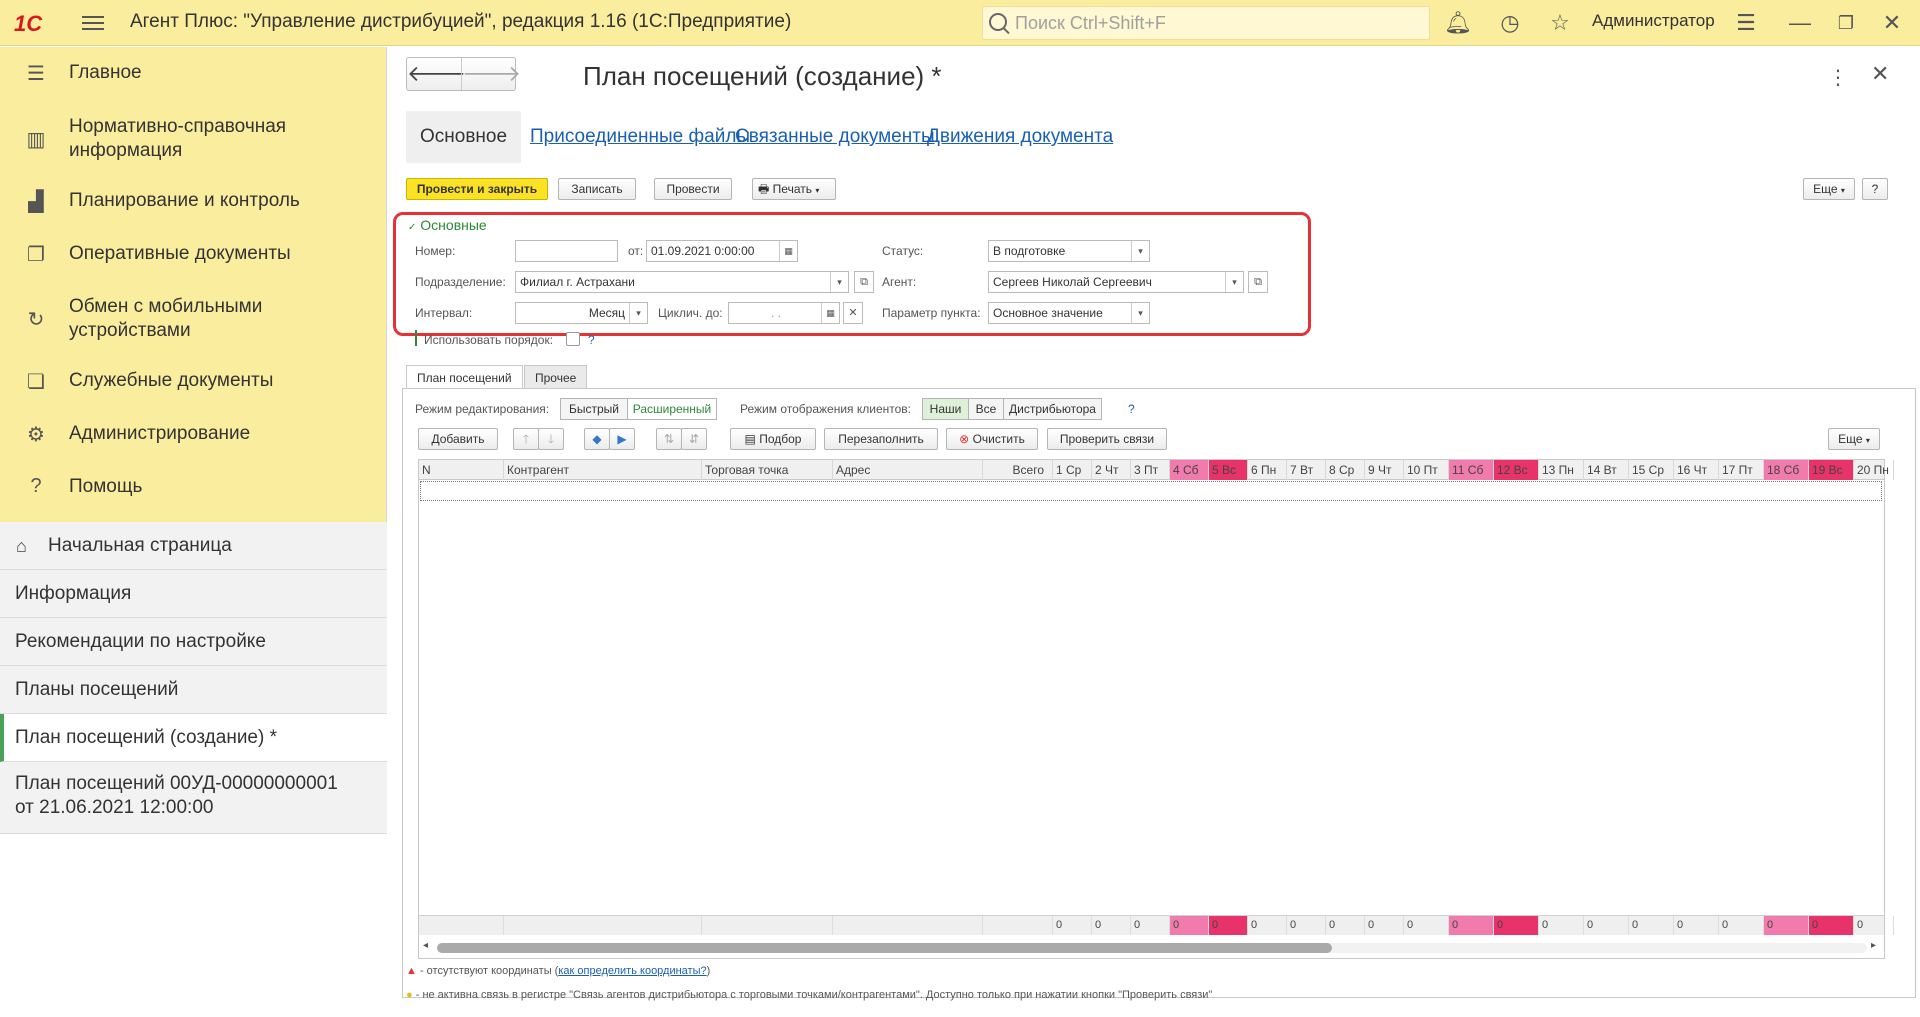 The width and height of the screenshot is (1920, 1017). I want to click on col-day: 16 Чт, so click(1696, 470).